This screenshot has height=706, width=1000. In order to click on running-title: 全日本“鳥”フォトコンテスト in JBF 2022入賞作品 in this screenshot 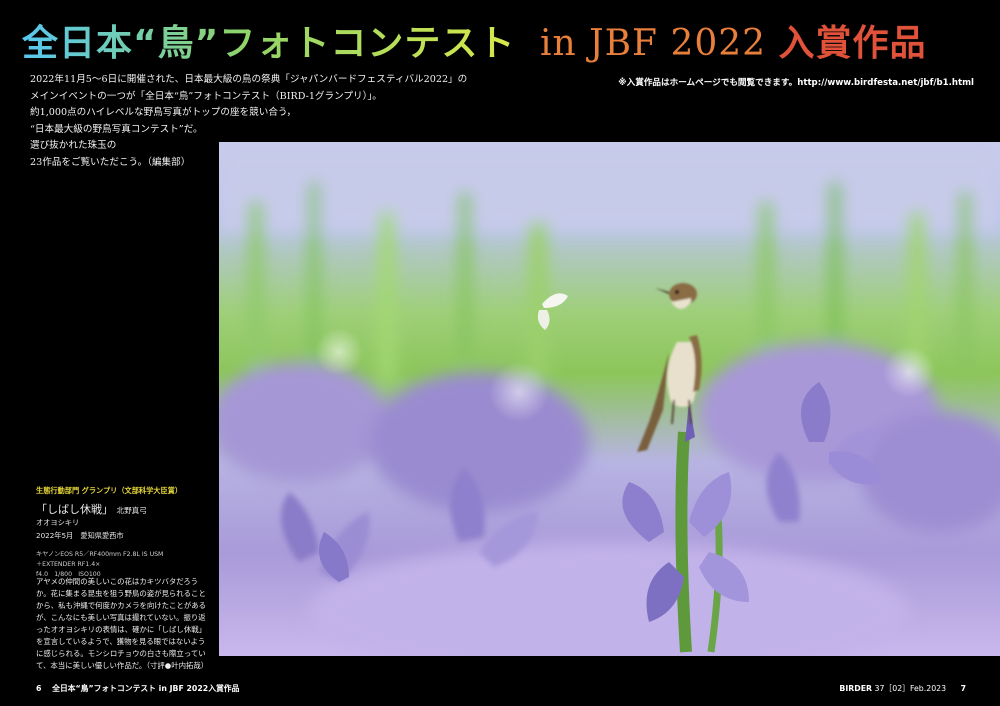, I will do `click(146, 688)`.